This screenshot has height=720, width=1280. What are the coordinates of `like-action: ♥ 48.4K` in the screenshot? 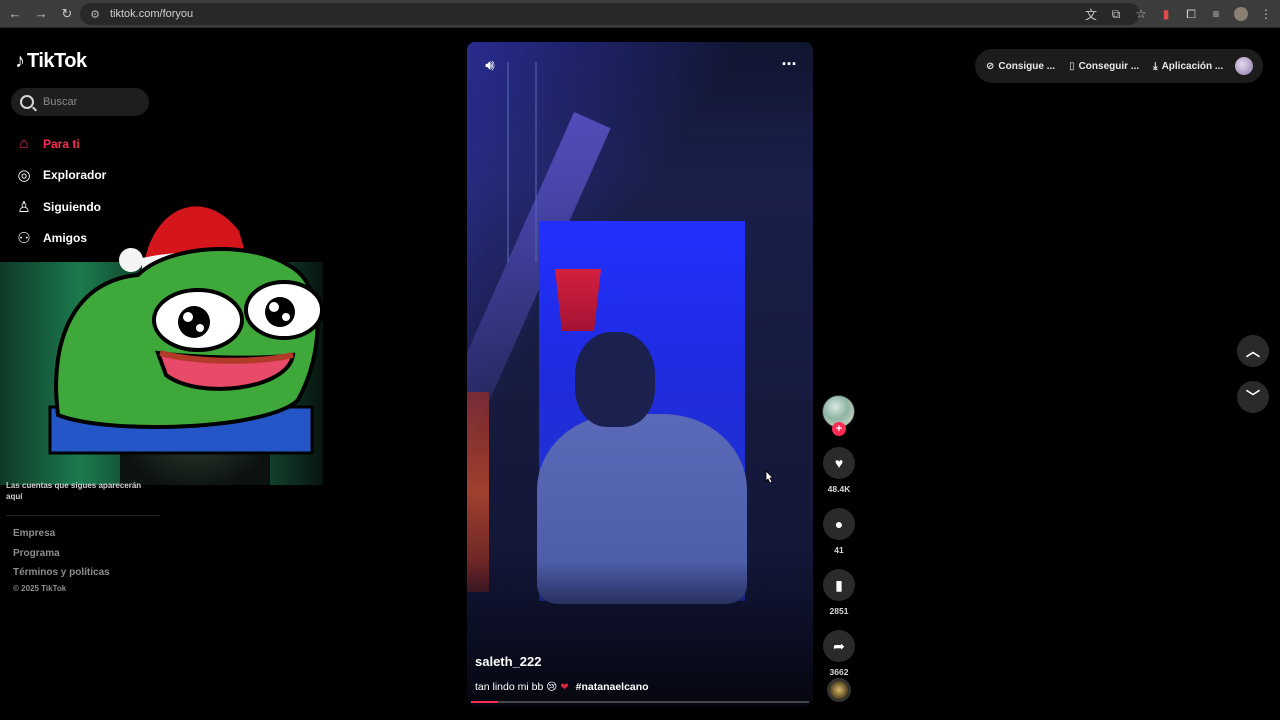 It's located at (839, 470).